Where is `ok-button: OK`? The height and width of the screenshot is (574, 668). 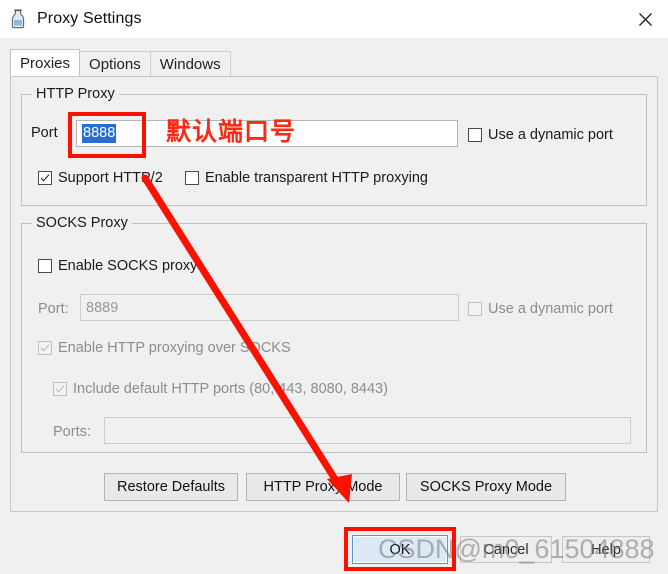
ok-button: OK is located at coordinates (400, 549).